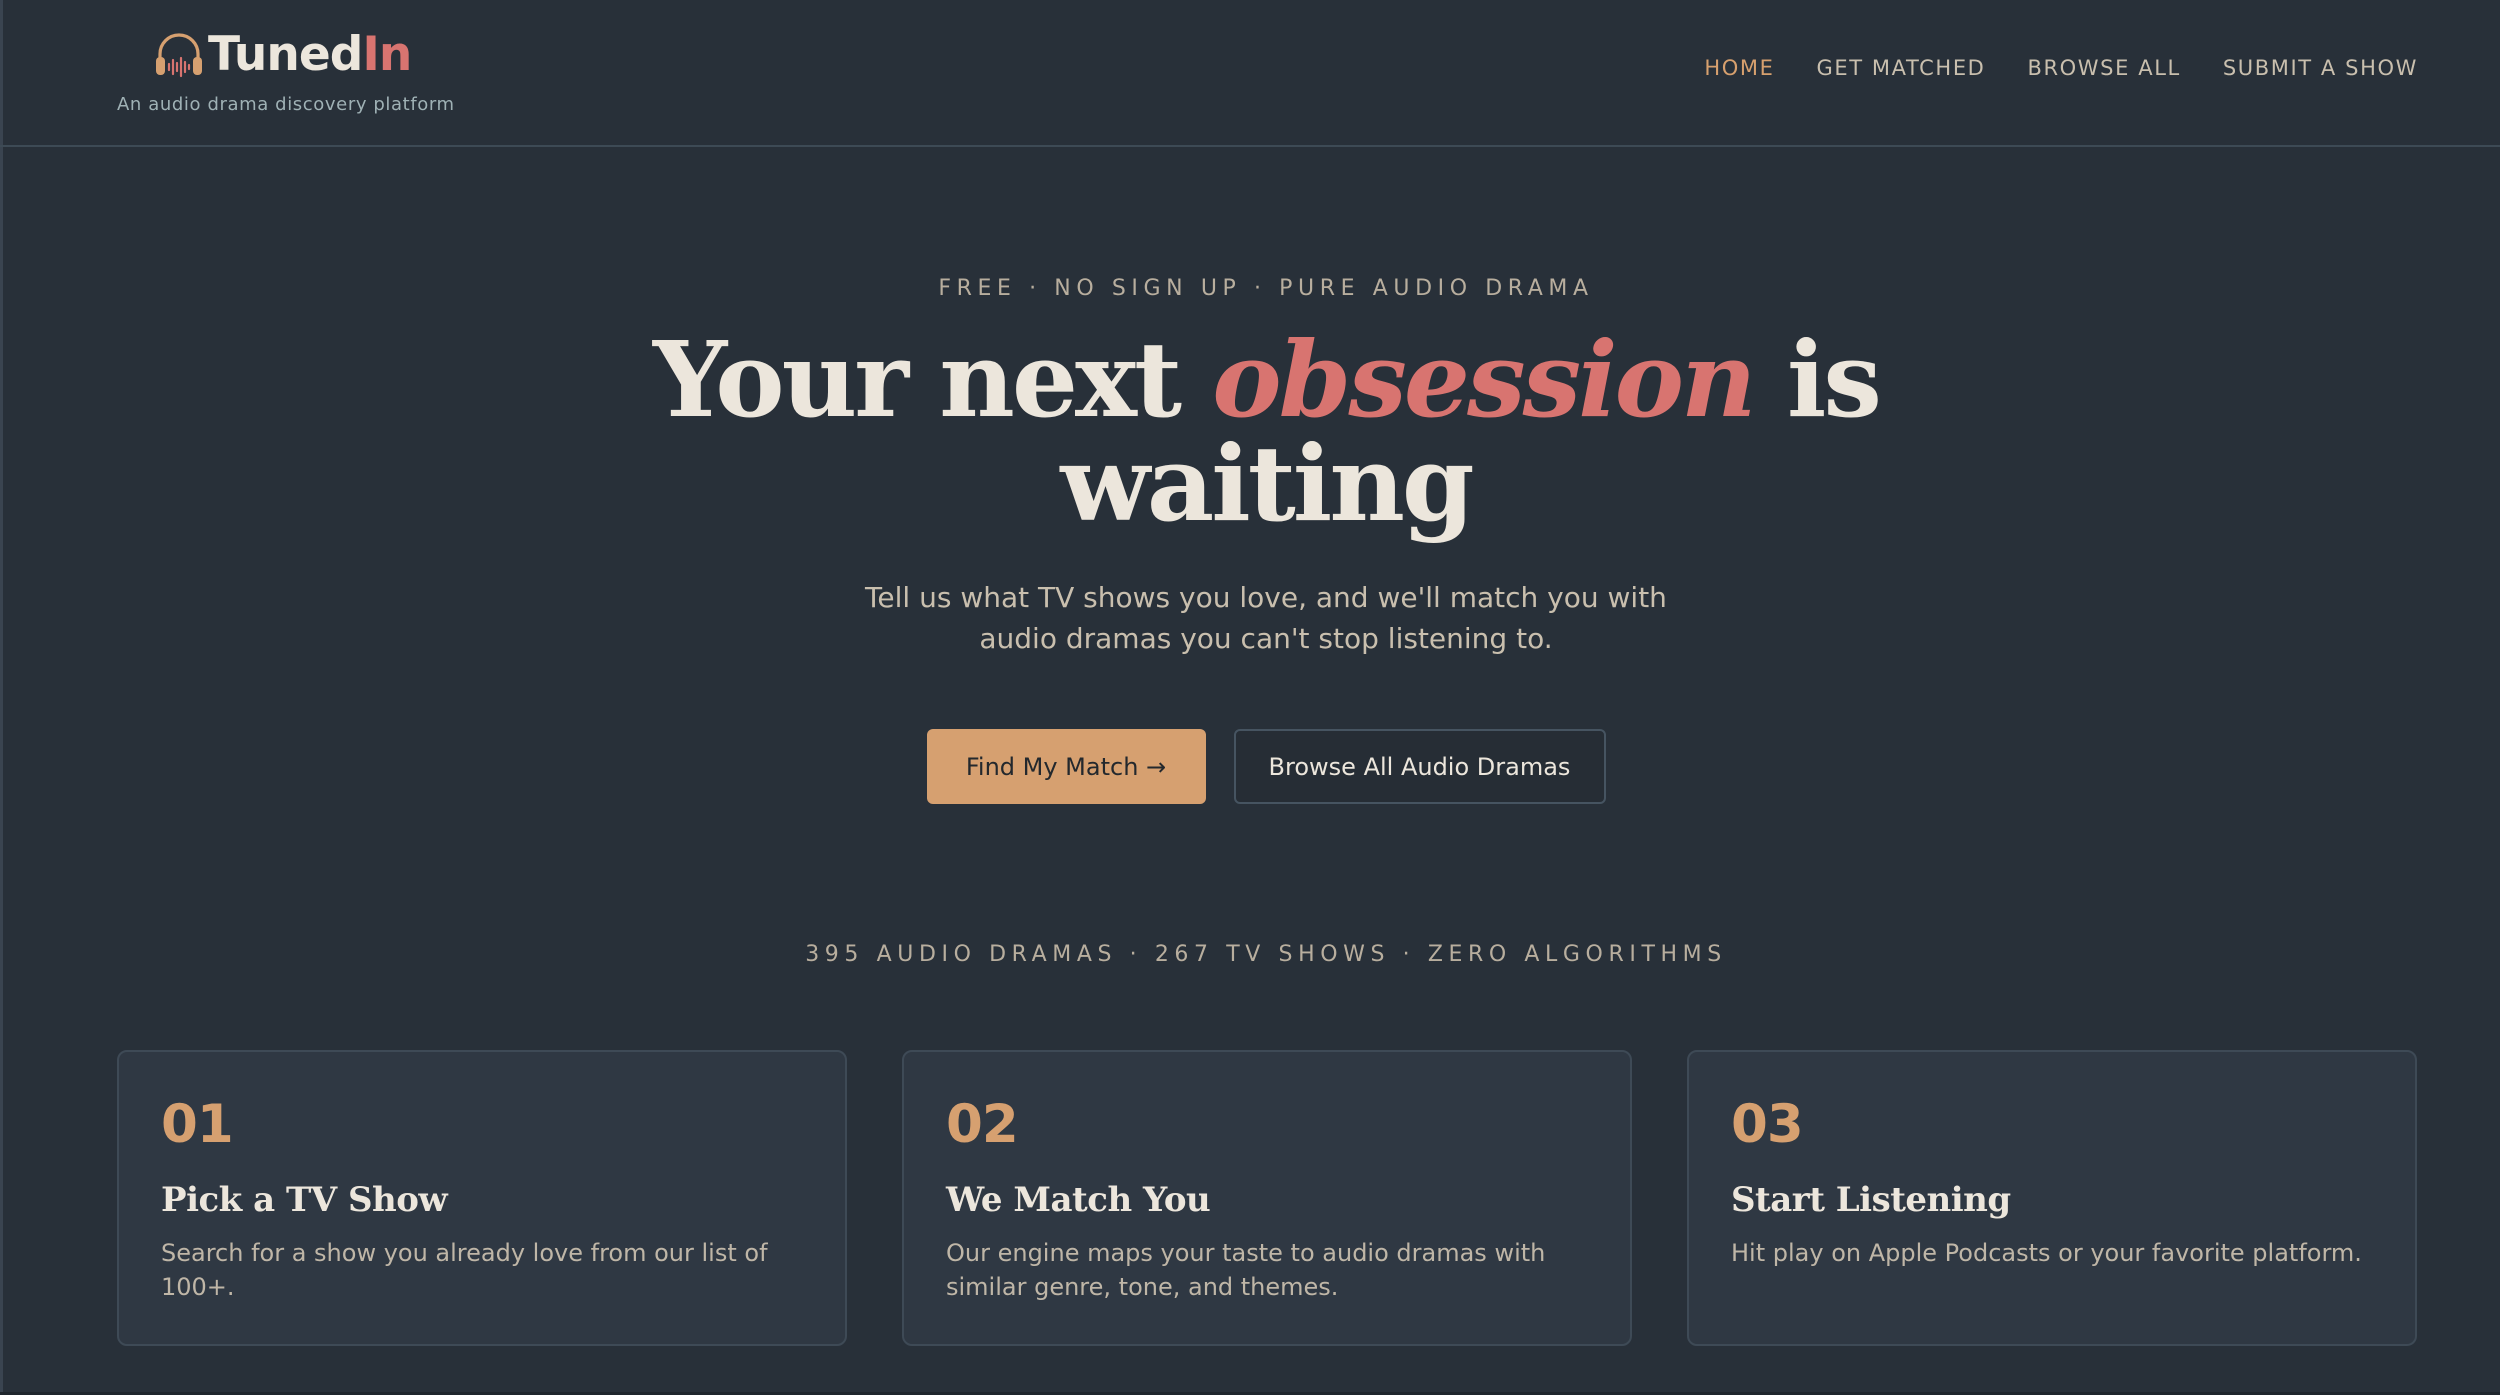 This screenshot has height=1395, width=2500. I want to click on window-edge, so click(1, 697).